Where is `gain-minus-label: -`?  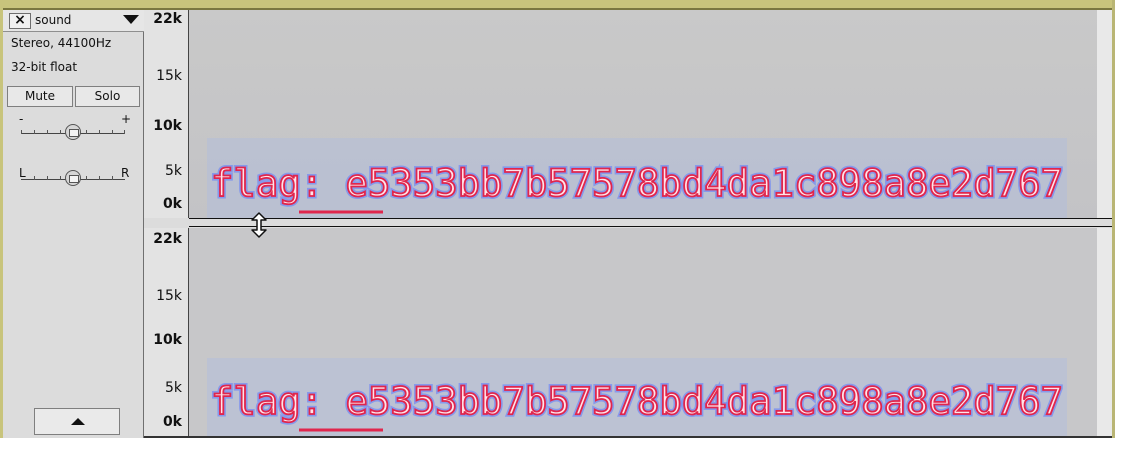
gain-minus-label: - is located at coordinates (21, 119).